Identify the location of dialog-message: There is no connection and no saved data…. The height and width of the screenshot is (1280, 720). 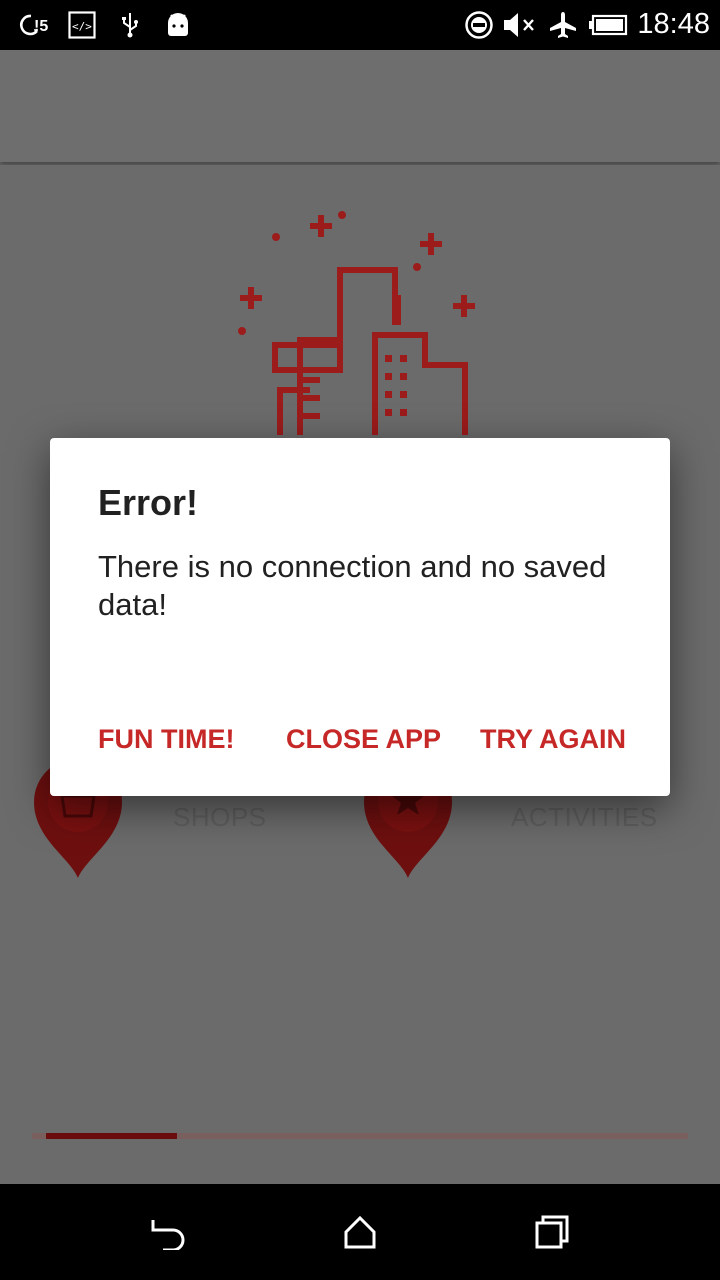
(352, 585).